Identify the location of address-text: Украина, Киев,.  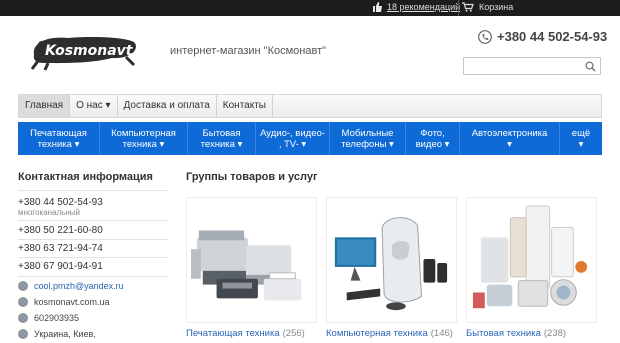
(65, 334).